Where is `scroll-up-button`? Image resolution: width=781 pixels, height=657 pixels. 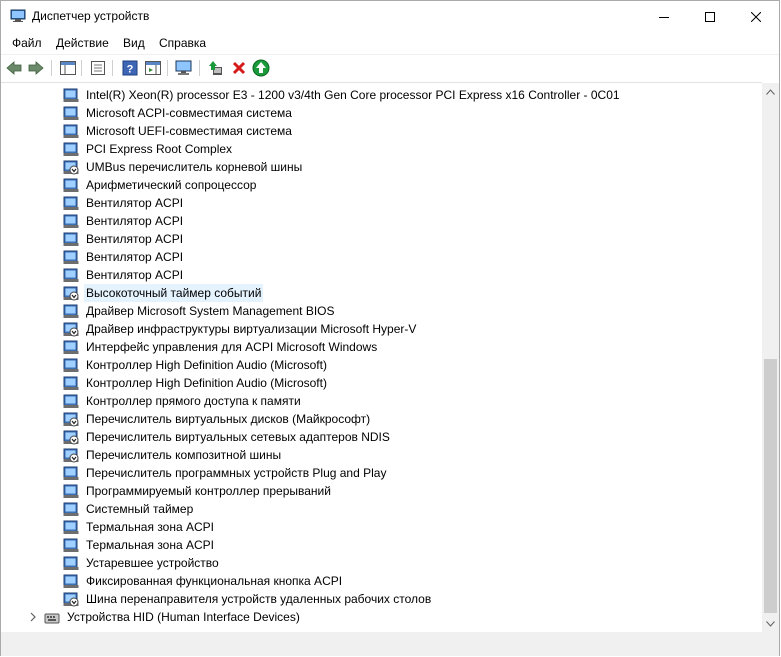 scroll-up-button is located at coordinates (770, 91).